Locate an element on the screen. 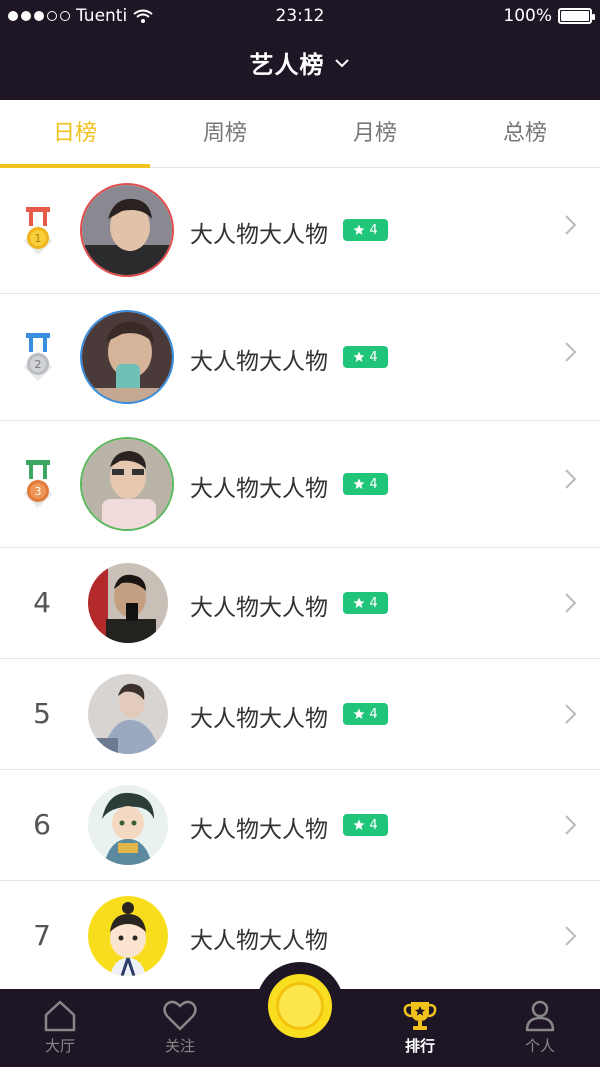 This screenshot has height=1067, width=600. rank-number: 7 is located at coordinates (42, 935).